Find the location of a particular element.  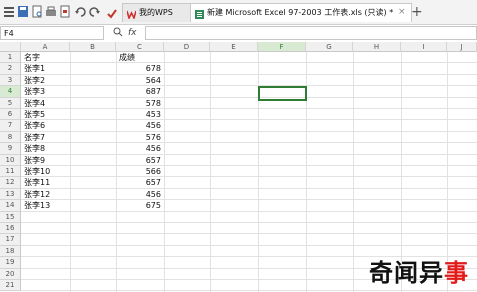

row-header-2: 2 is located at coordinates (10, 69).